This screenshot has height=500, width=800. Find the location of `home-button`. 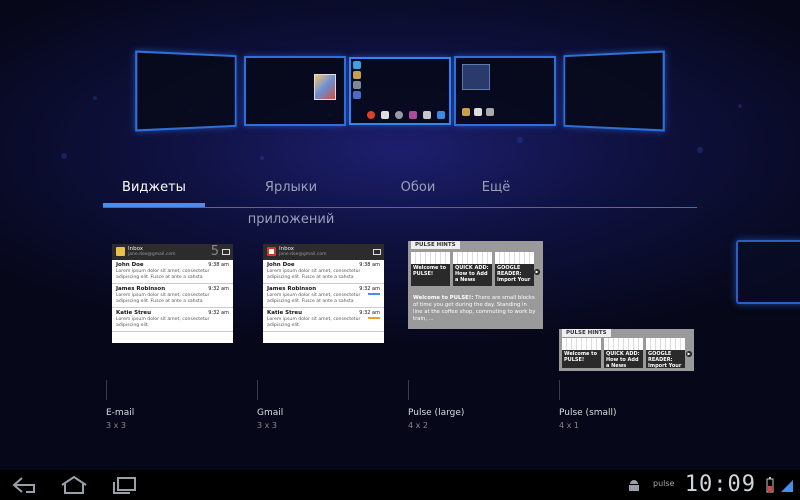

home-button is located at coordinates (74, 486).